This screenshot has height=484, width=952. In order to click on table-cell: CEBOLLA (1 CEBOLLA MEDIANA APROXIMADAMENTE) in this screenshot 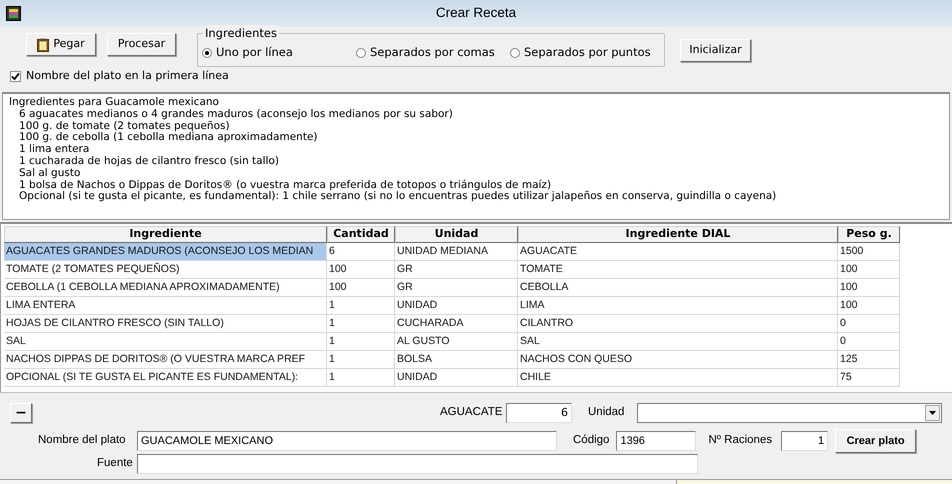, I will do `click(165, 288)`.